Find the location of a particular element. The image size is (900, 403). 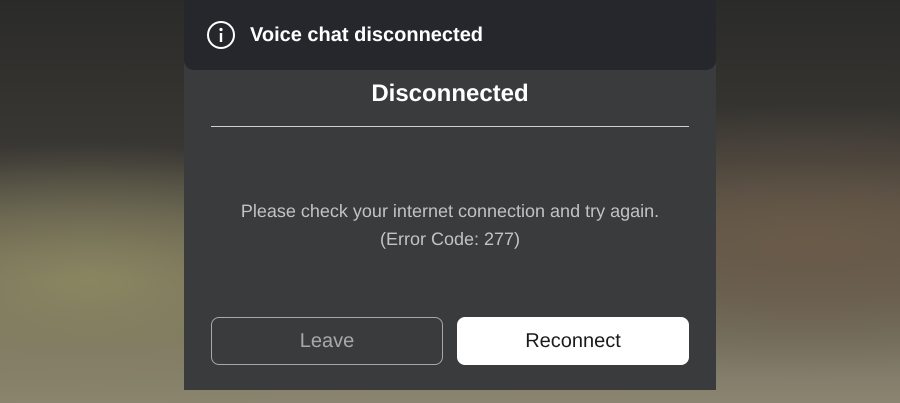

error-code: (Error Code: 277) is located at coordinates (450, 239).